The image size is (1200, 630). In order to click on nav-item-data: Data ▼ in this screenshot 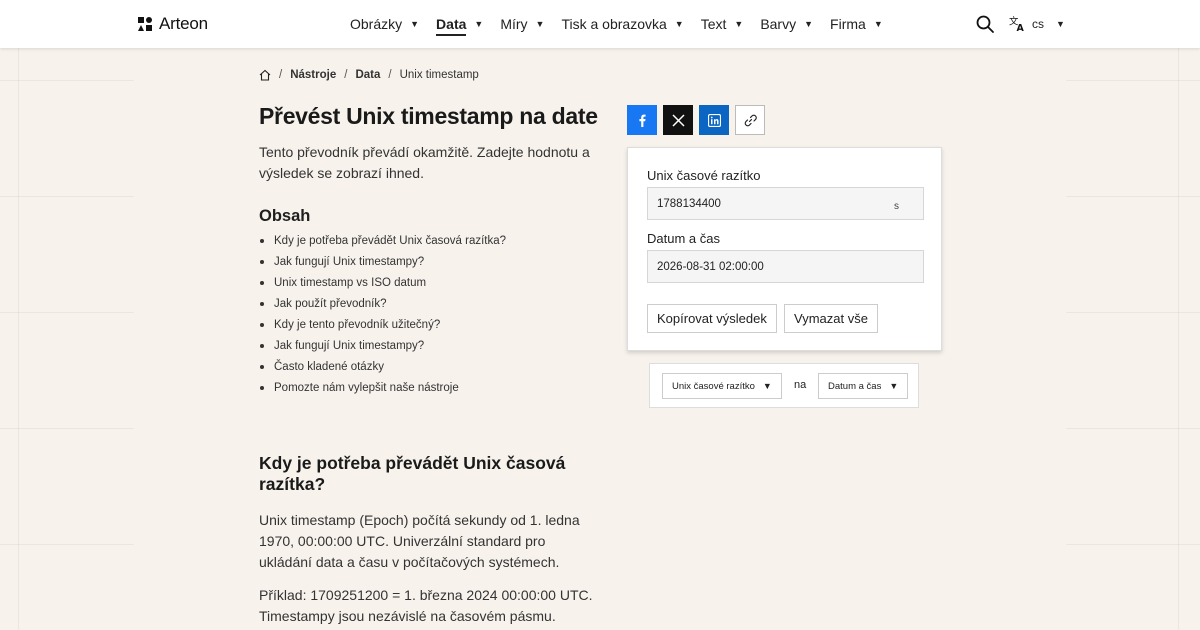, I will do `click(459, 24)`.